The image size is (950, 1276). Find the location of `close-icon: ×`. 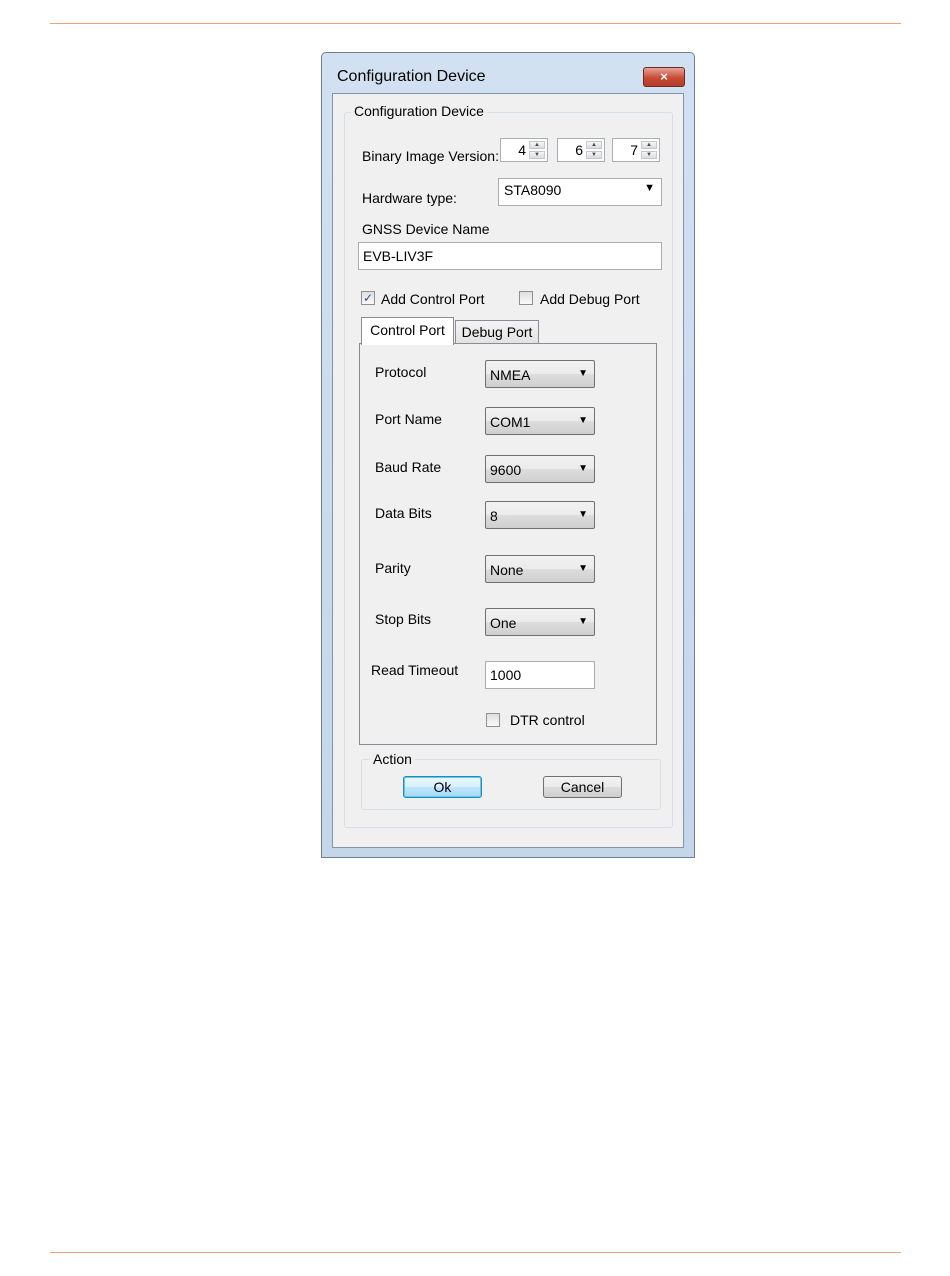

close-icon: × is located at coordinates (664, 76).